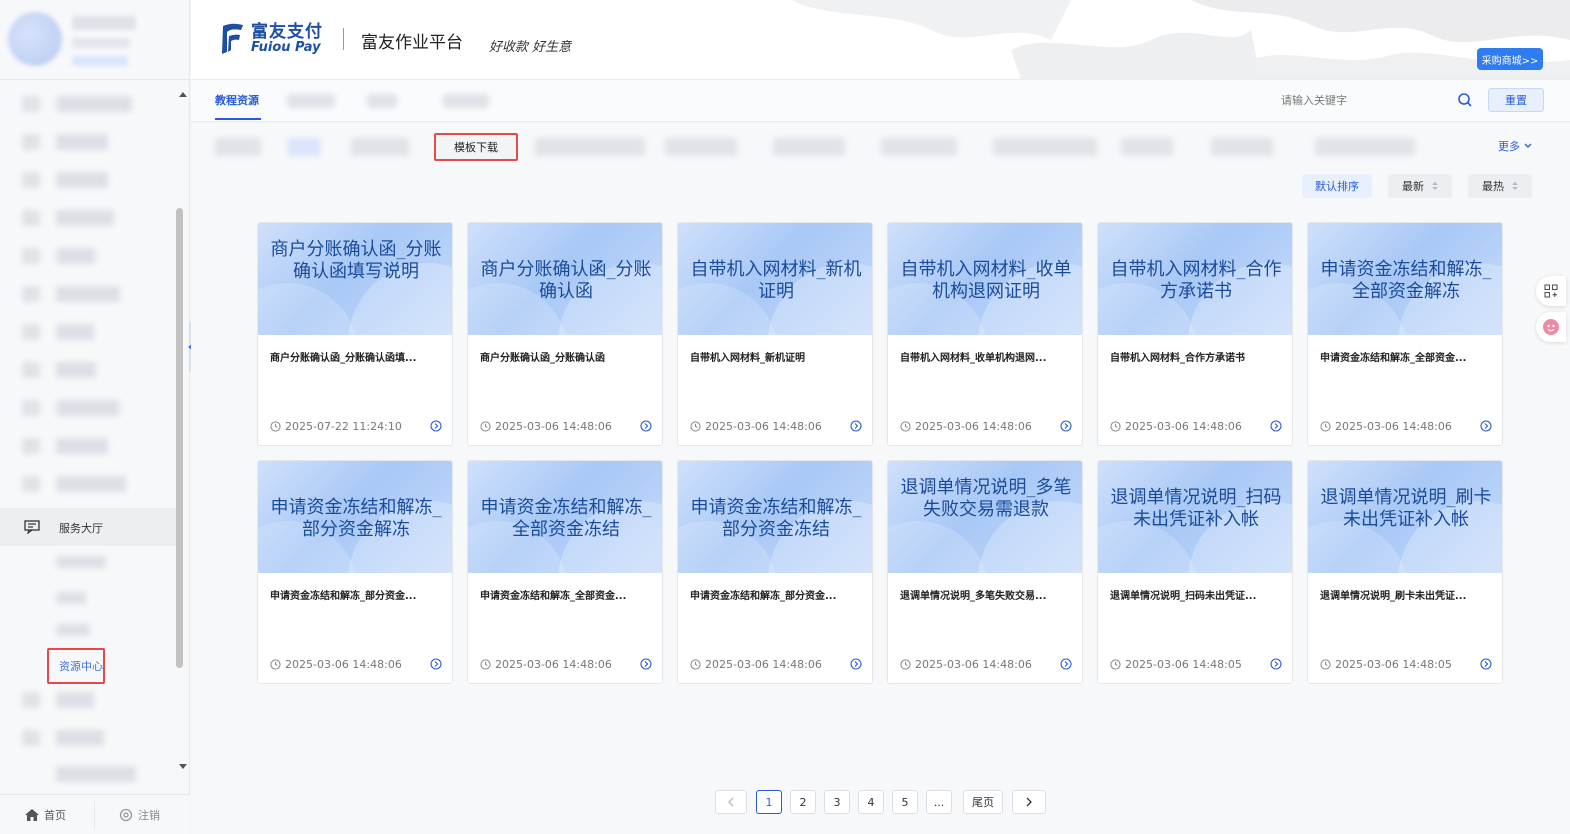 This screenshot has width=1570, height=834. Describe the element at coordinates (871, 802) in the screenshot. I see `page-button-4: 4` at that location.